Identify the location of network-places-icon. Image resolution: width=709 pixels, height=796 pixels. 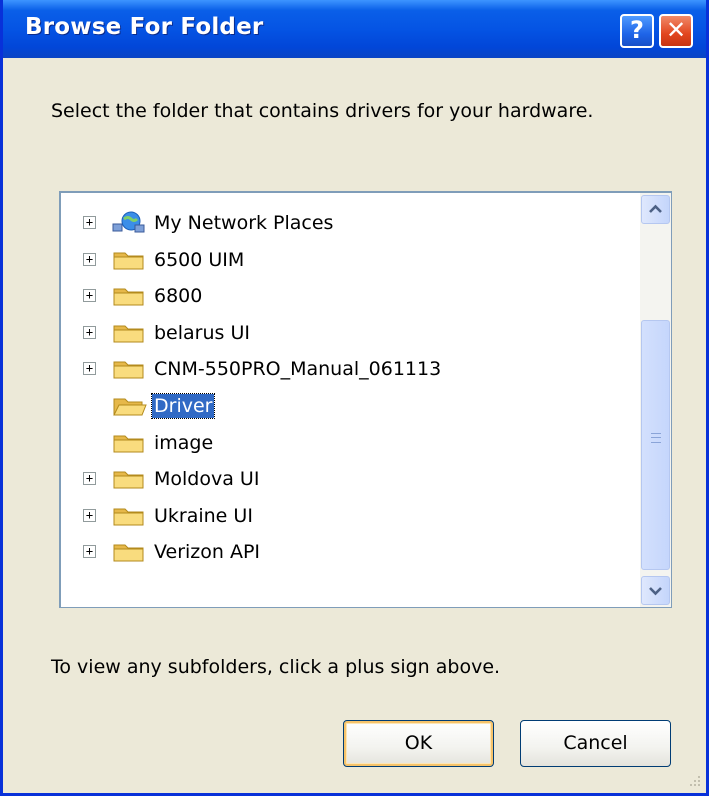
(128, 222).